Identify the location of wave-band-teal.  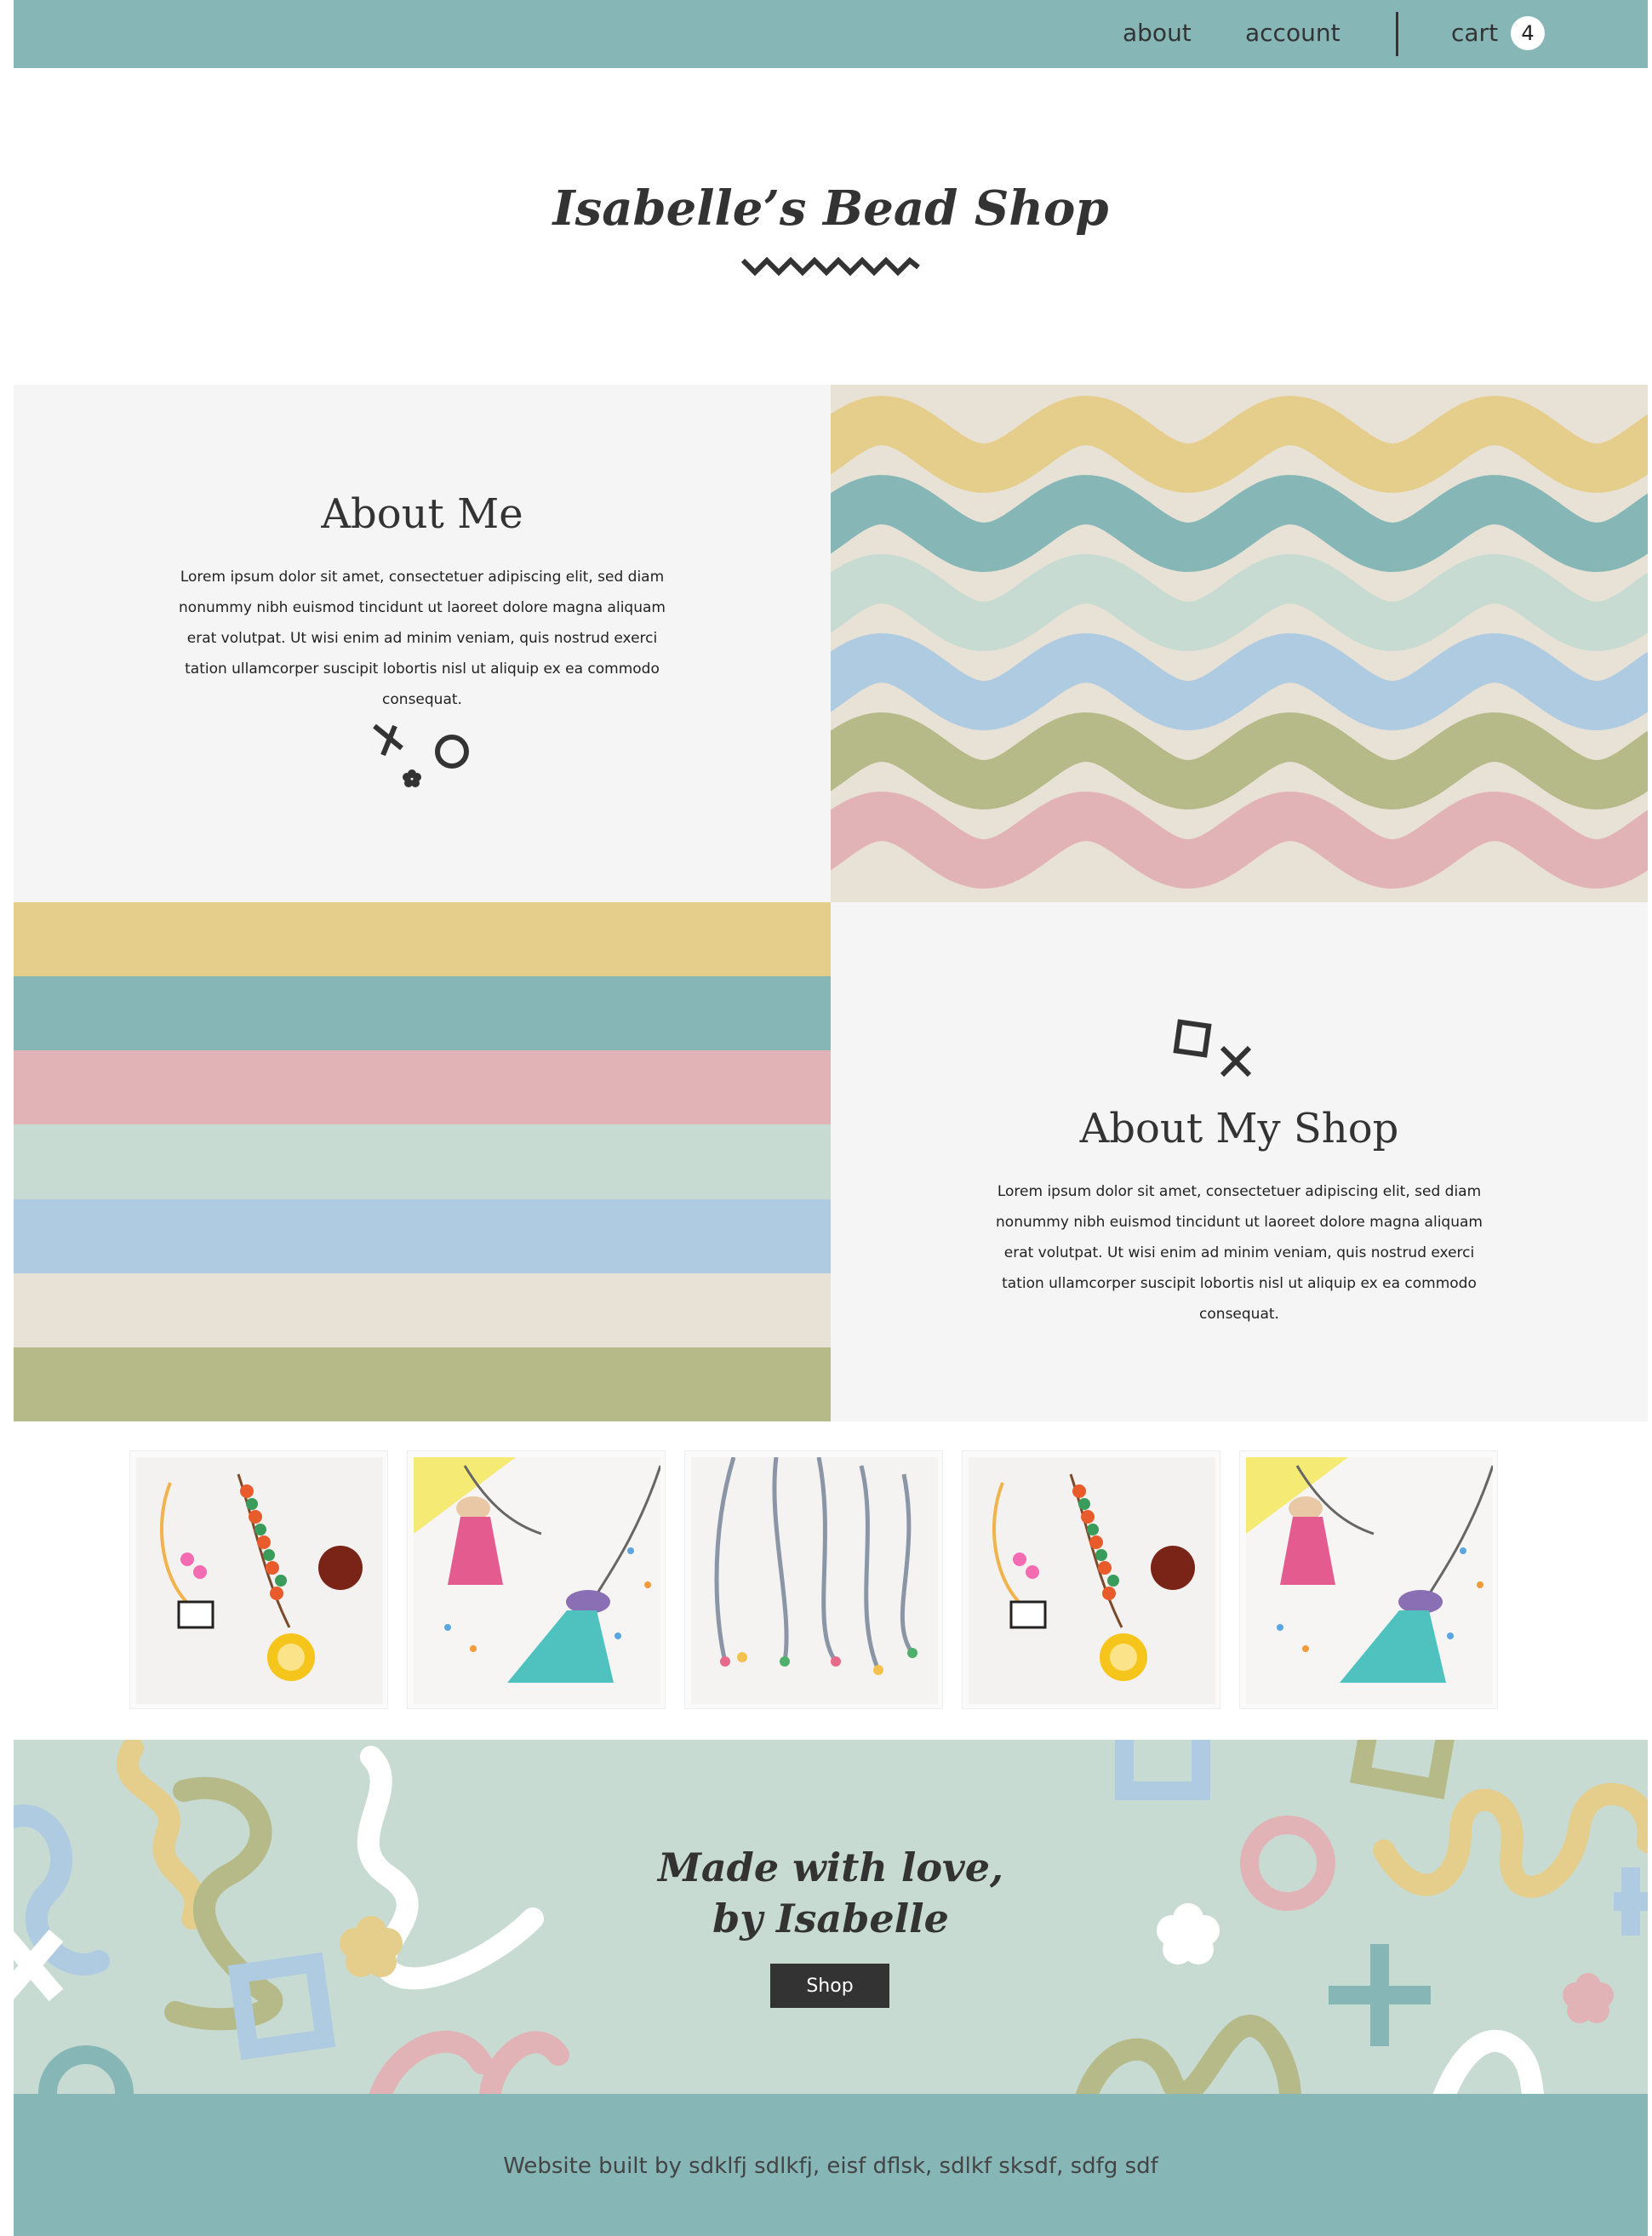
(1240, 523).